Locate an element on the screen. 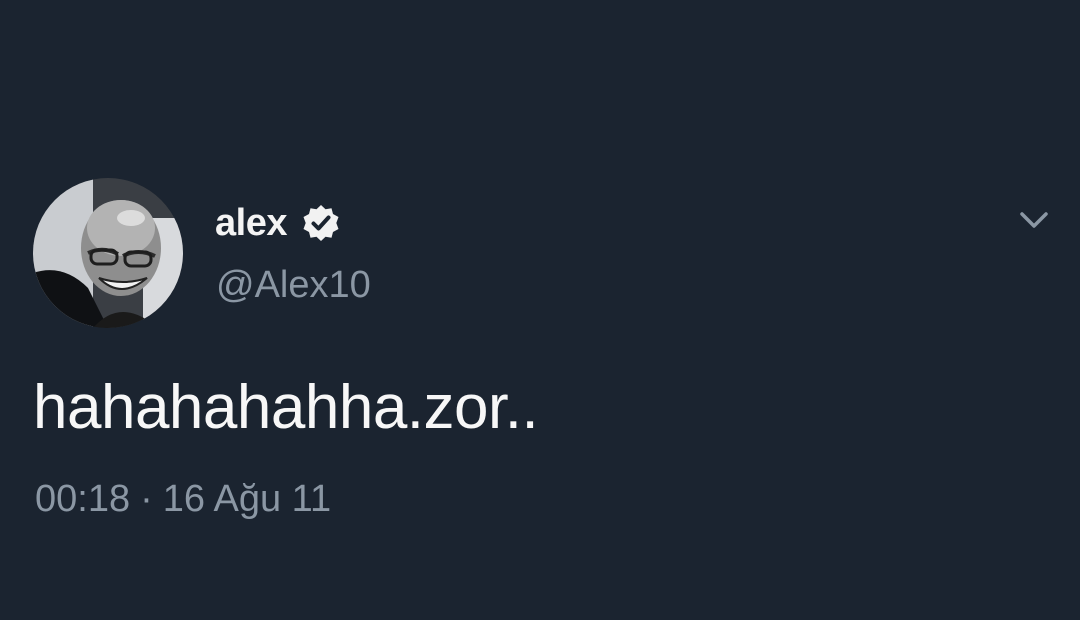 Image resolution: width=1080 pixels, height=620 pixels. username-handle: @Alex10 is located at coordinates (293, 285).